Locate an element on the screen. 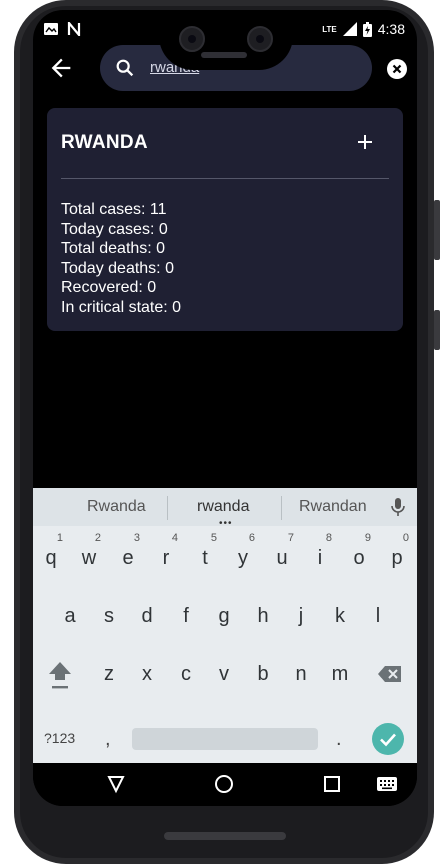  key-z: z is located at coordinates (109, 674).